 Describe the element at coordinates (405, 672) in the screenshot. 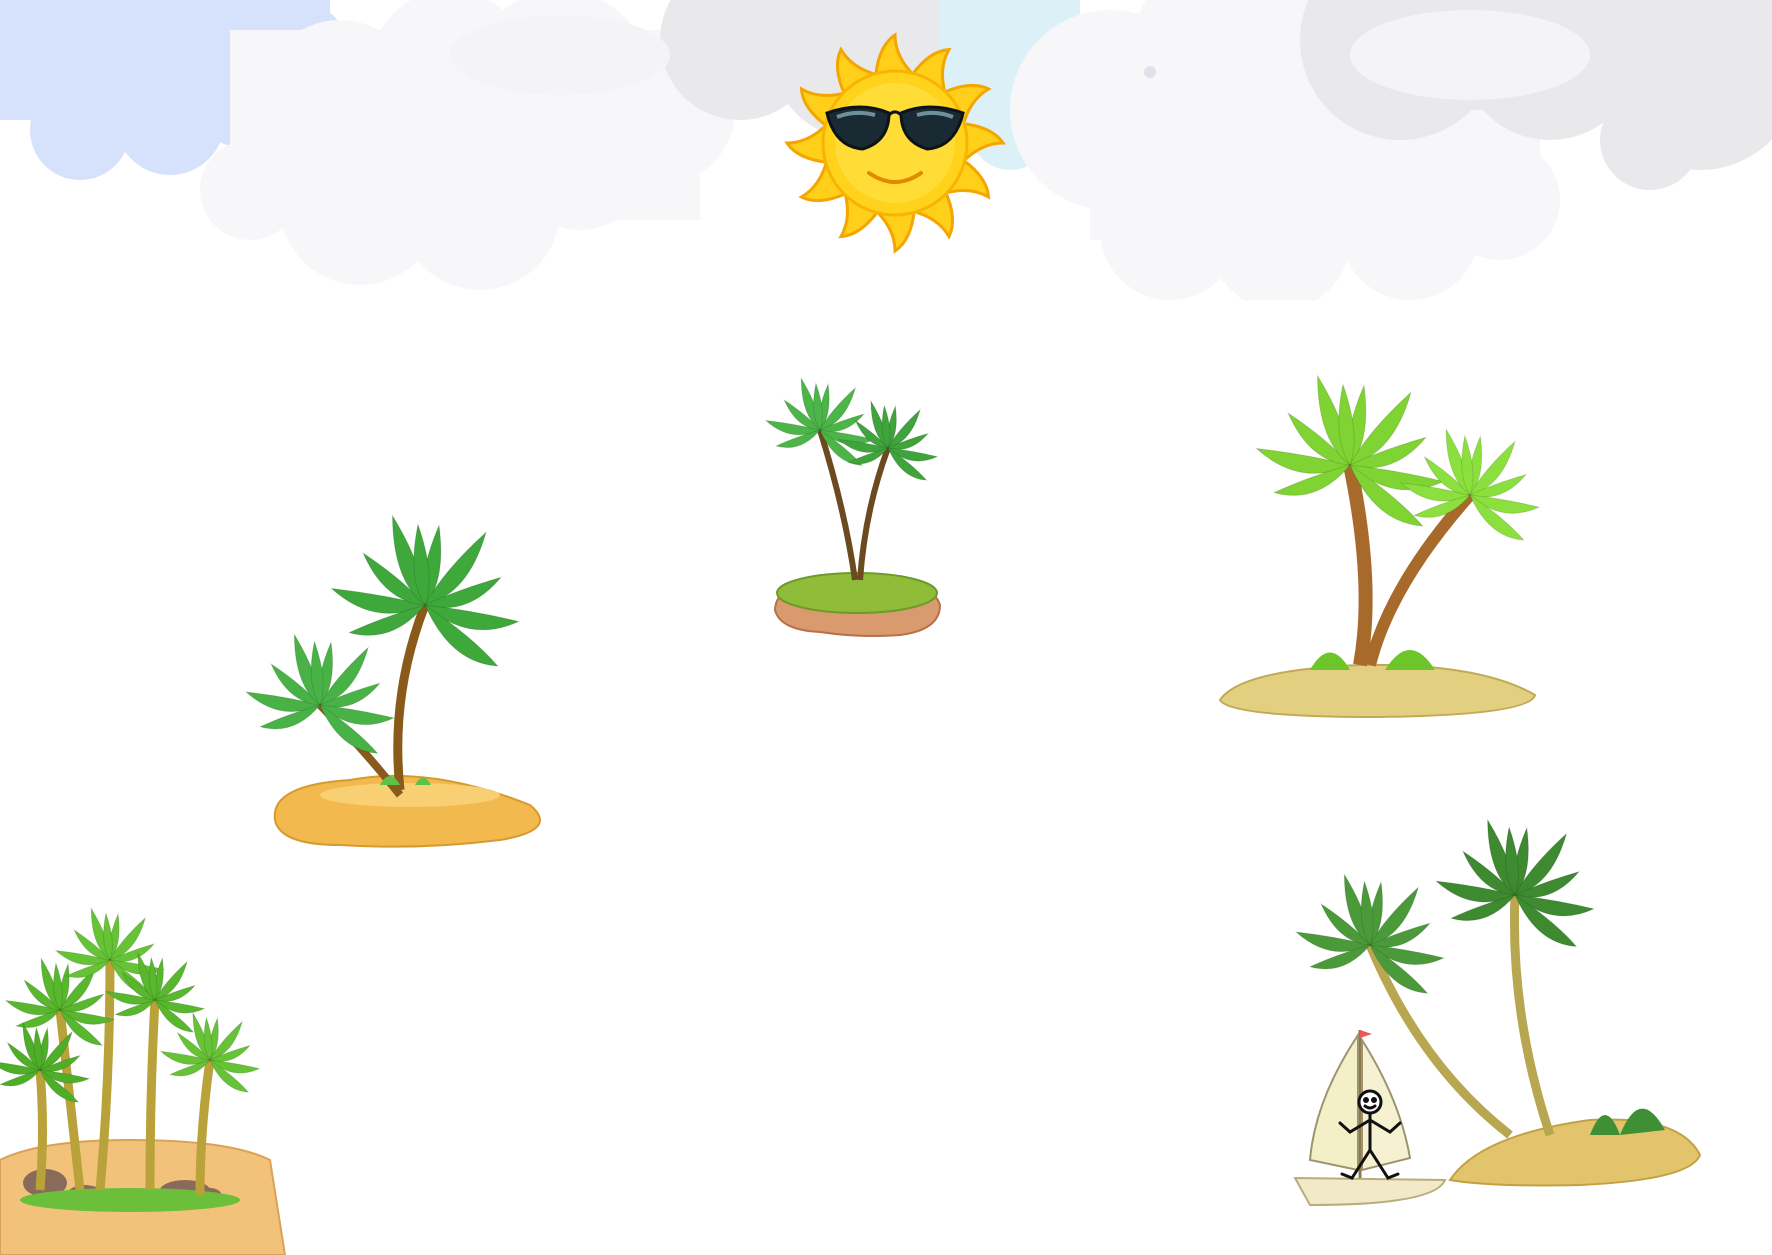

I see `palm-island-icon` at that location.